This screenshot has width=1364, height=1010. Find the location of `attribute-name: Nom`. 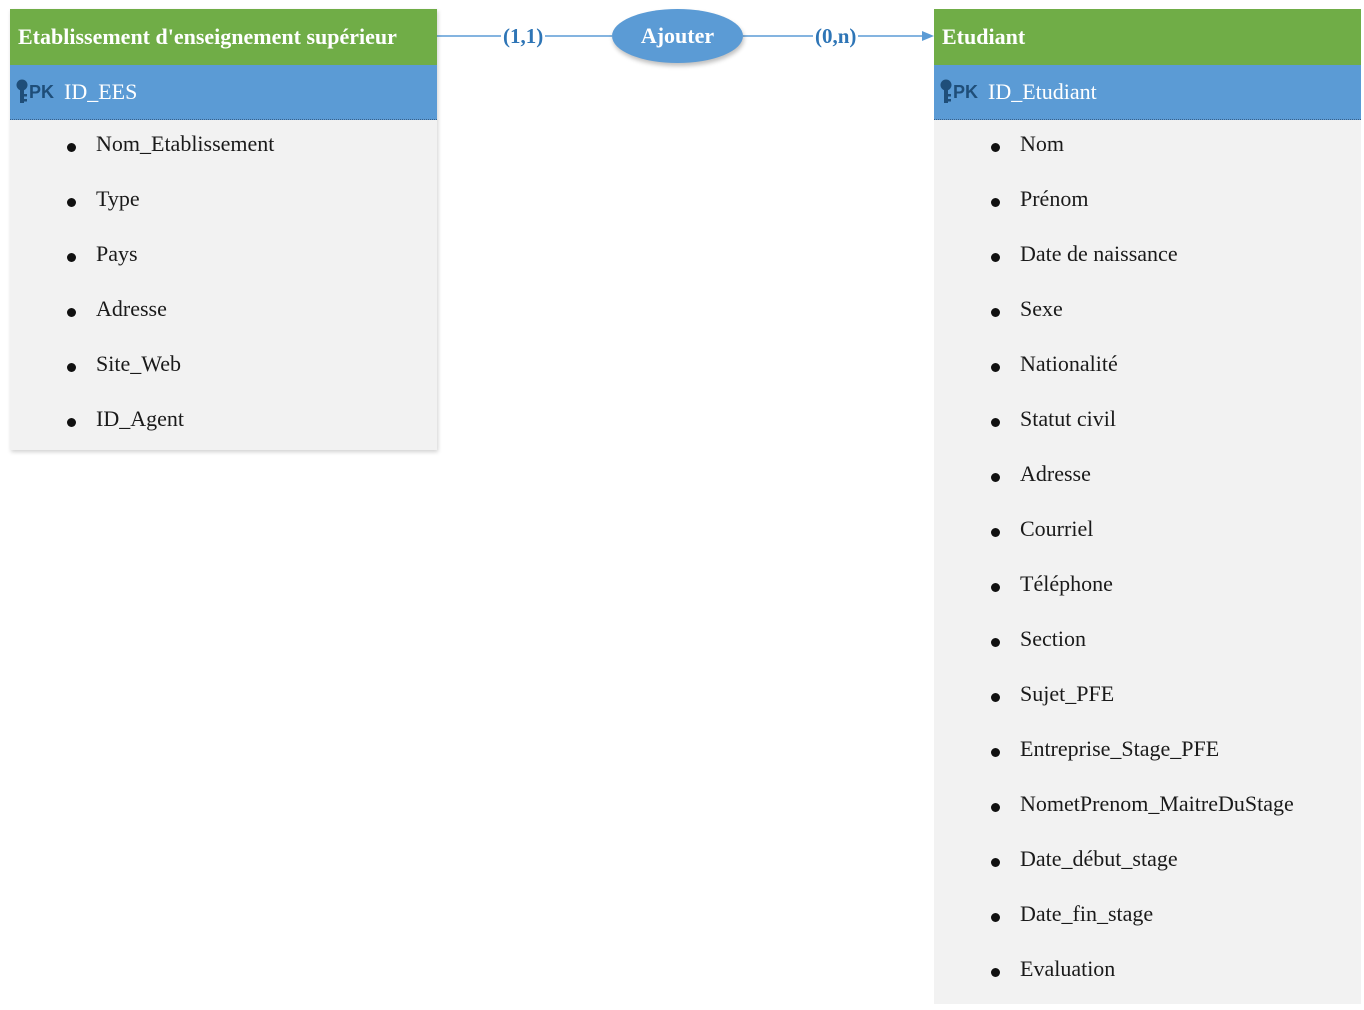

attribute-name: Nom is located at coordinates (1042, 143).